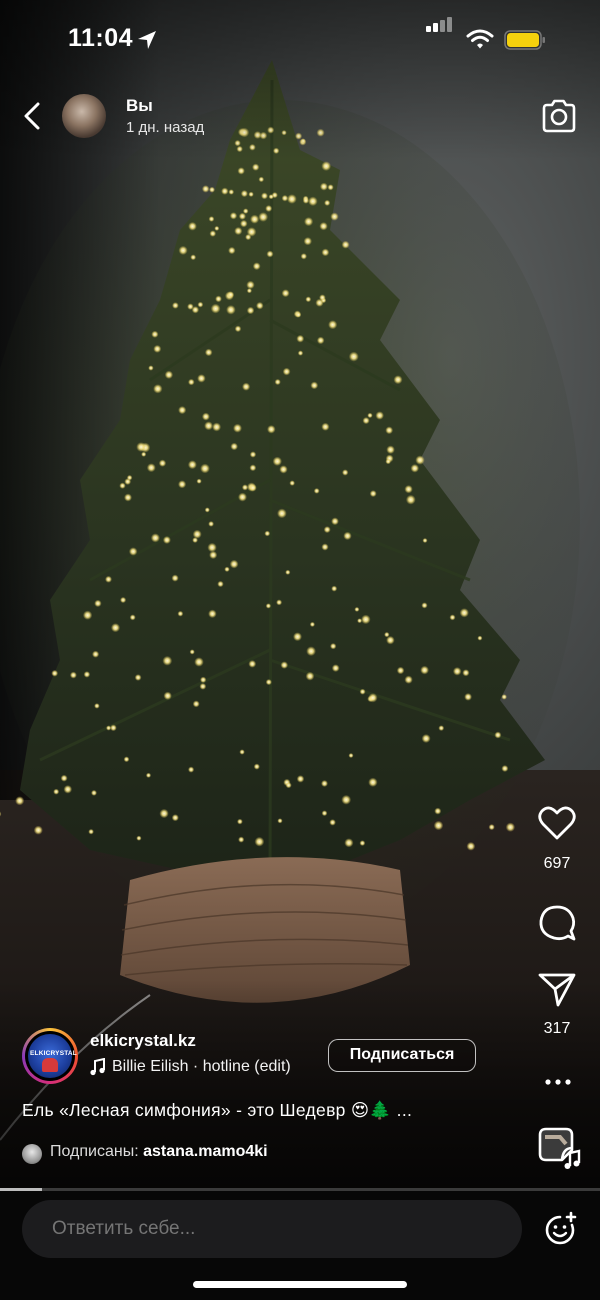  I want to click on home-indicator, so click(300, 1284).